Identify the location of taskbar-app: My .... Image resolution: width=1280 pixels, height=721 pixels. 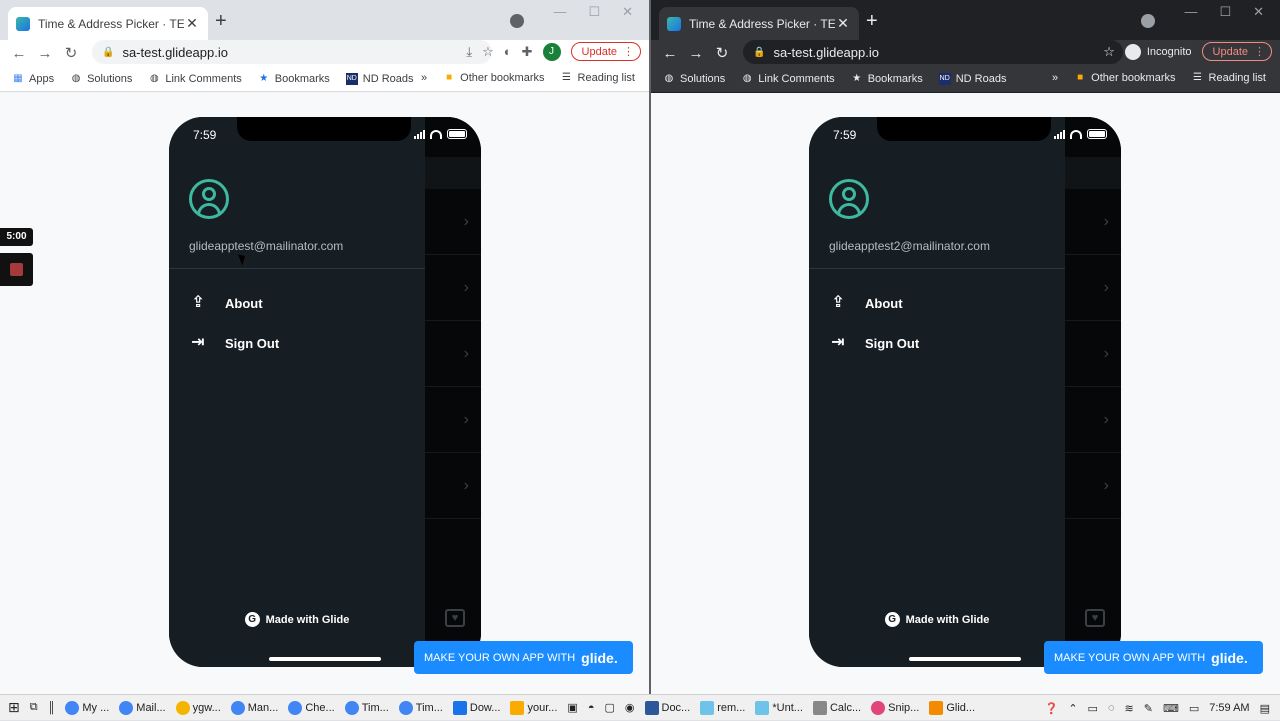
(87, 708).